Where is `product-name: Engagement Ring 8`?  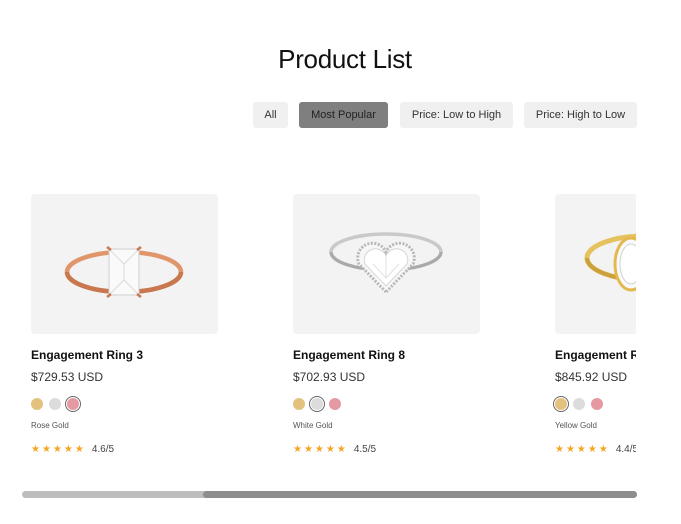
product-name: Engagement Ring 8 is located at coordinates (349, 355).